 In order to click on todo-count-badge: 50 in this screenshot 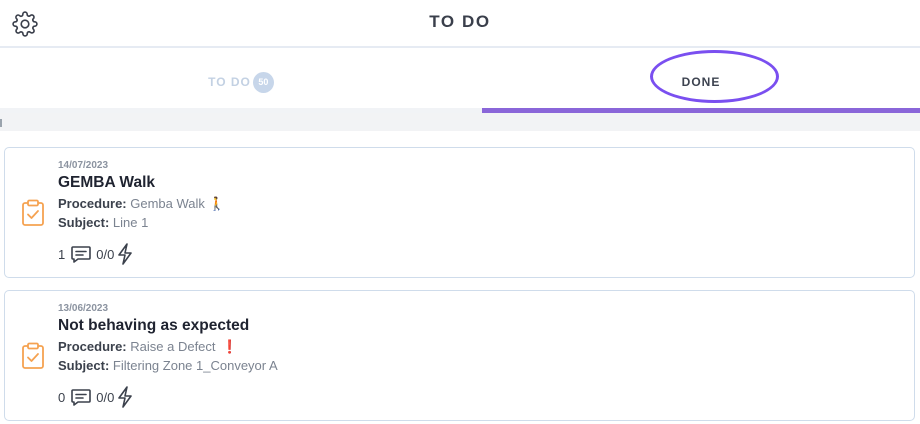, I will do `click(263, 82)`.